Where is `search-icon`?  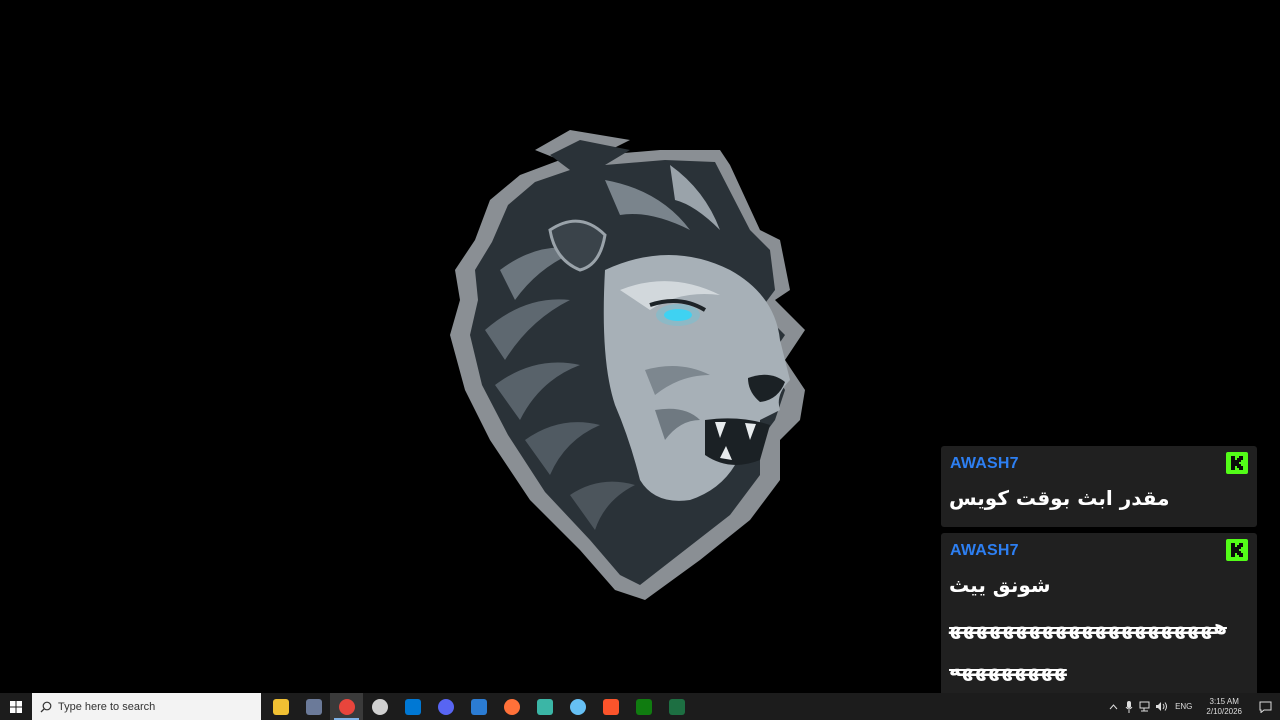
search-icon is located at coordinates (46, 706).